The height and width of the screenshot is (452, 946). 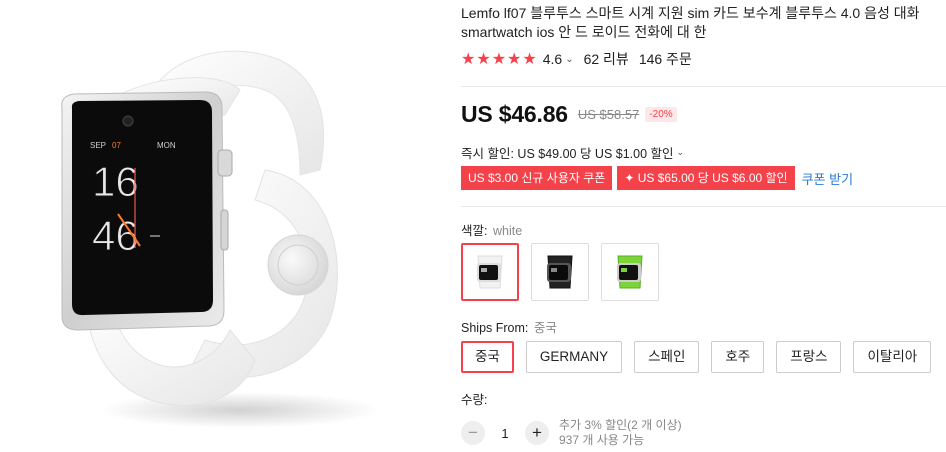 I want to click on color-swatches, so click(x=560, y=272).